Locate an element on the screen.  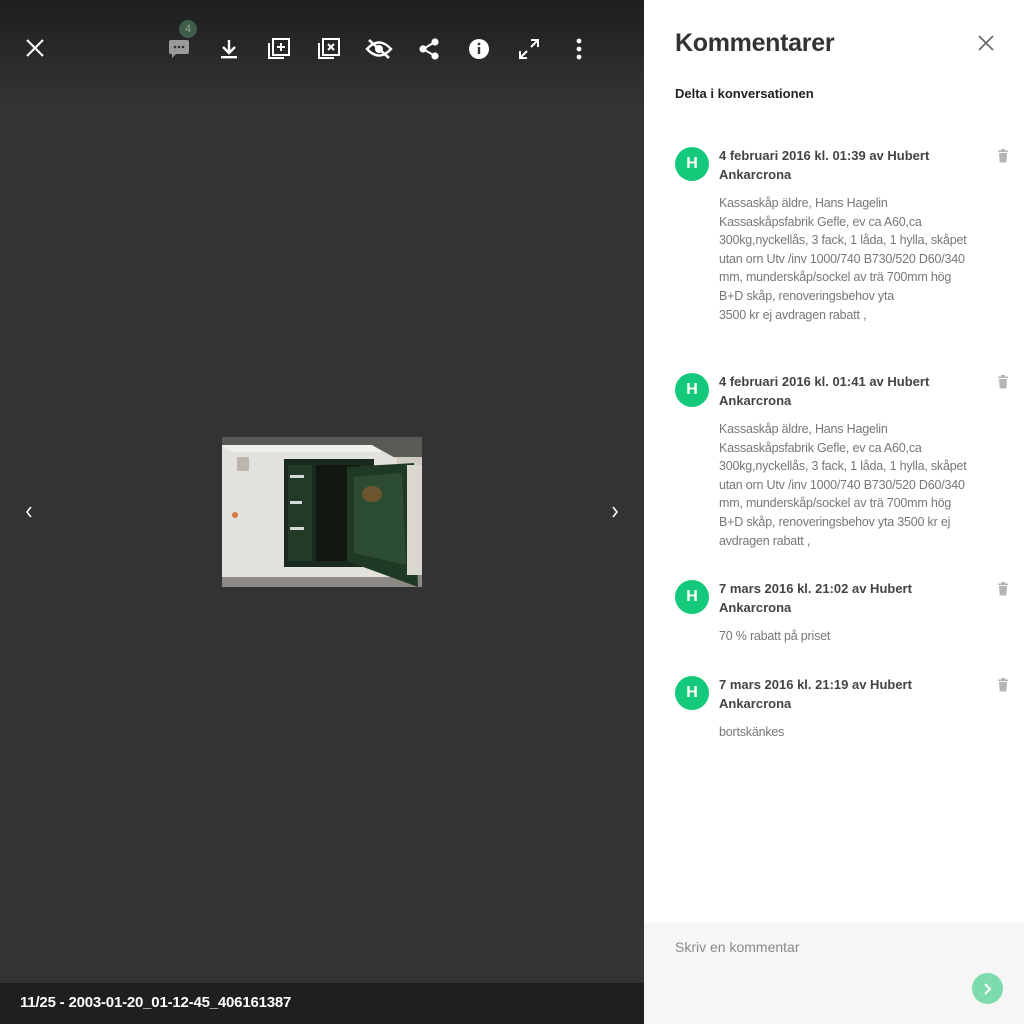
viewer-toolbar: 4 is located at coordinates (322, 50).